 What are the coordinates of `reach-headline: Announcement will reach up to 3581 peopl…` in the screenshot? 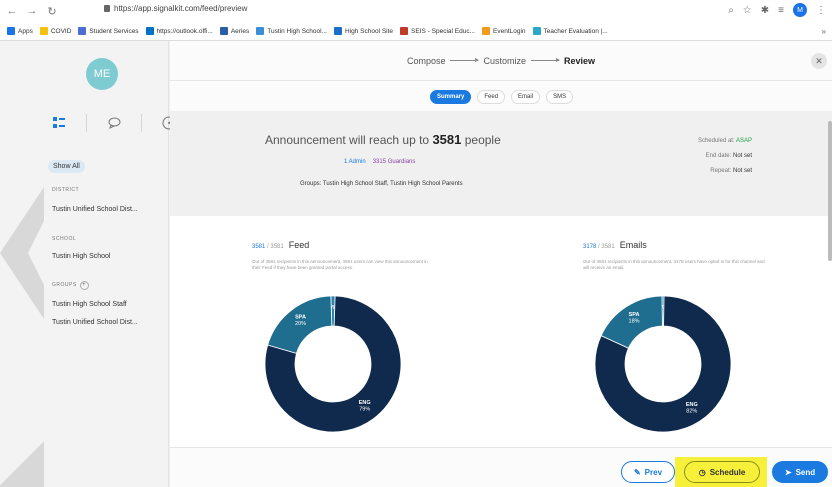 It's located at (383, 139).